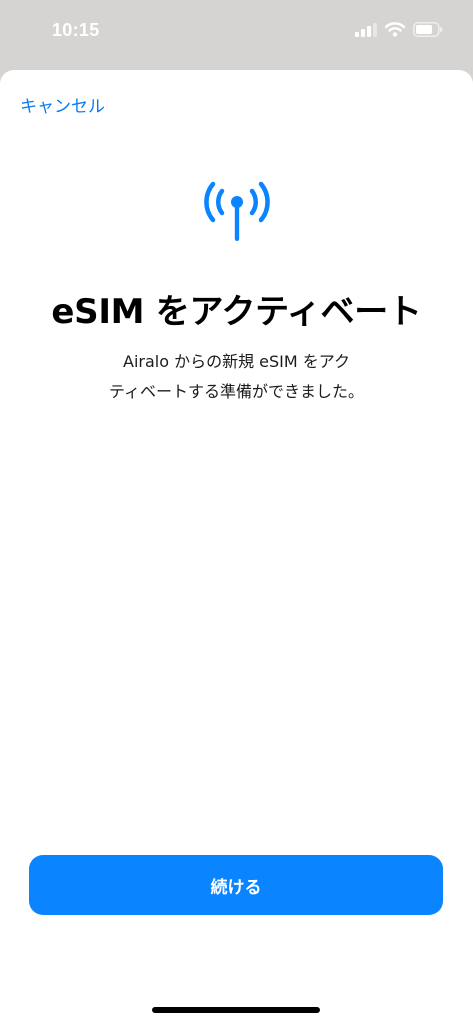 The width and height of the screenshot is (473, 1024). What do you see at coordinates (236, 1010) in the screenshot?
I see `home-indicator` at bounding box center [236, 1010].